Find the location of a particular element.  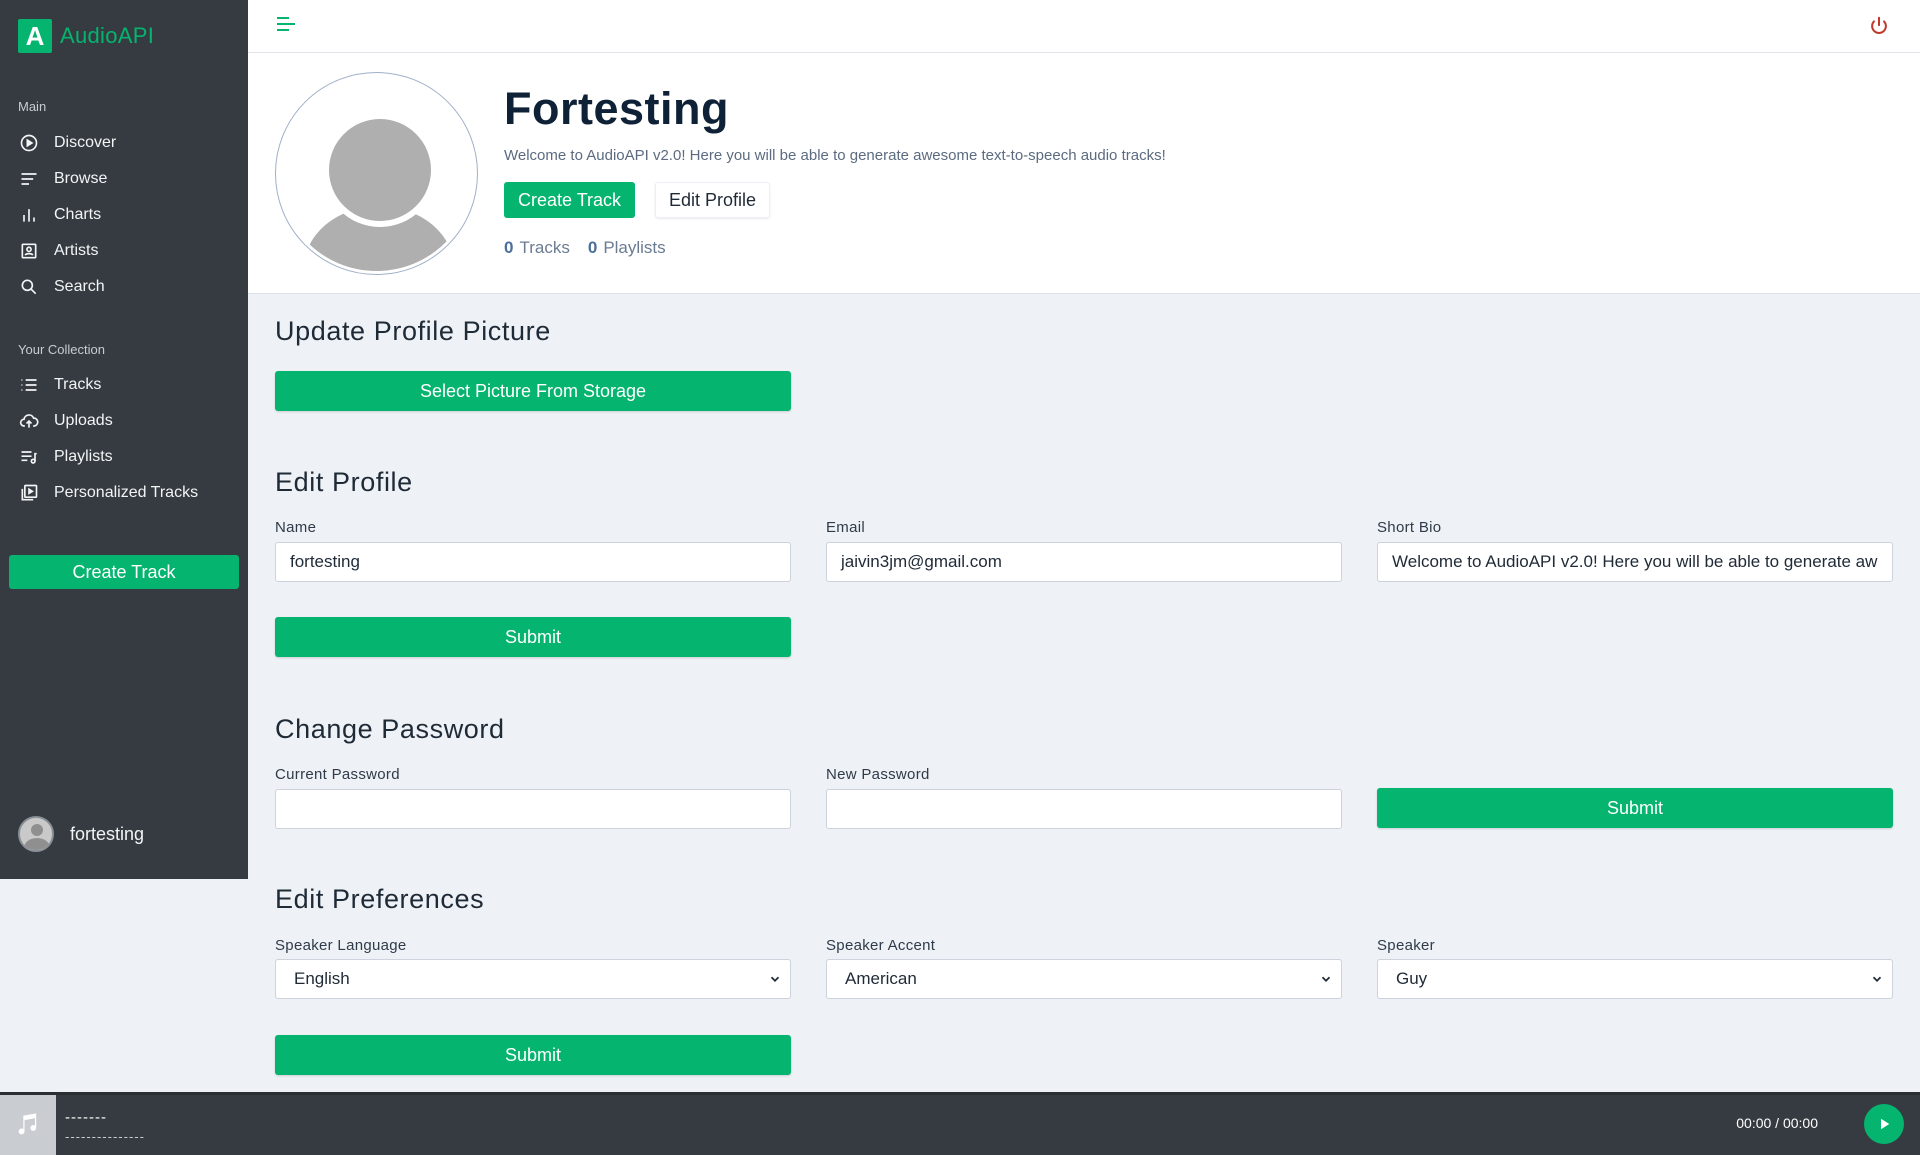

sidebar-item-uploads: Uploads is located at coordinates (65, 421).